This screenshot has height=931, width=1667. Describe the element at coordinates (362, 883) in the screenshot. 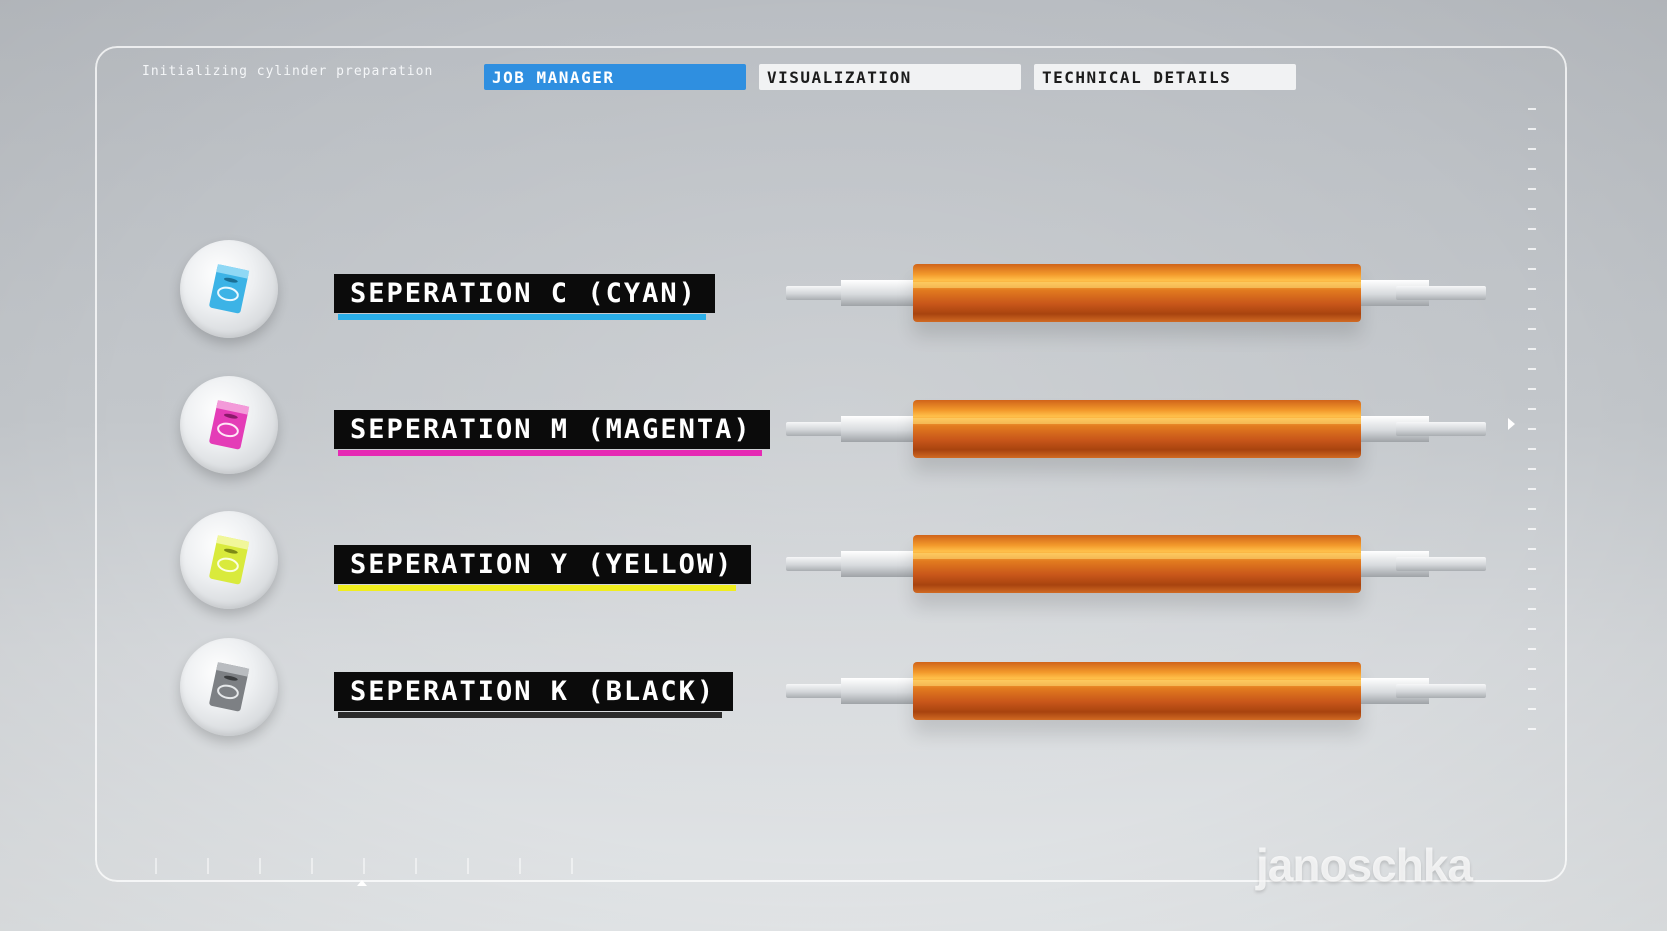

I see `bottom-ruler-caret-icon` at that location.